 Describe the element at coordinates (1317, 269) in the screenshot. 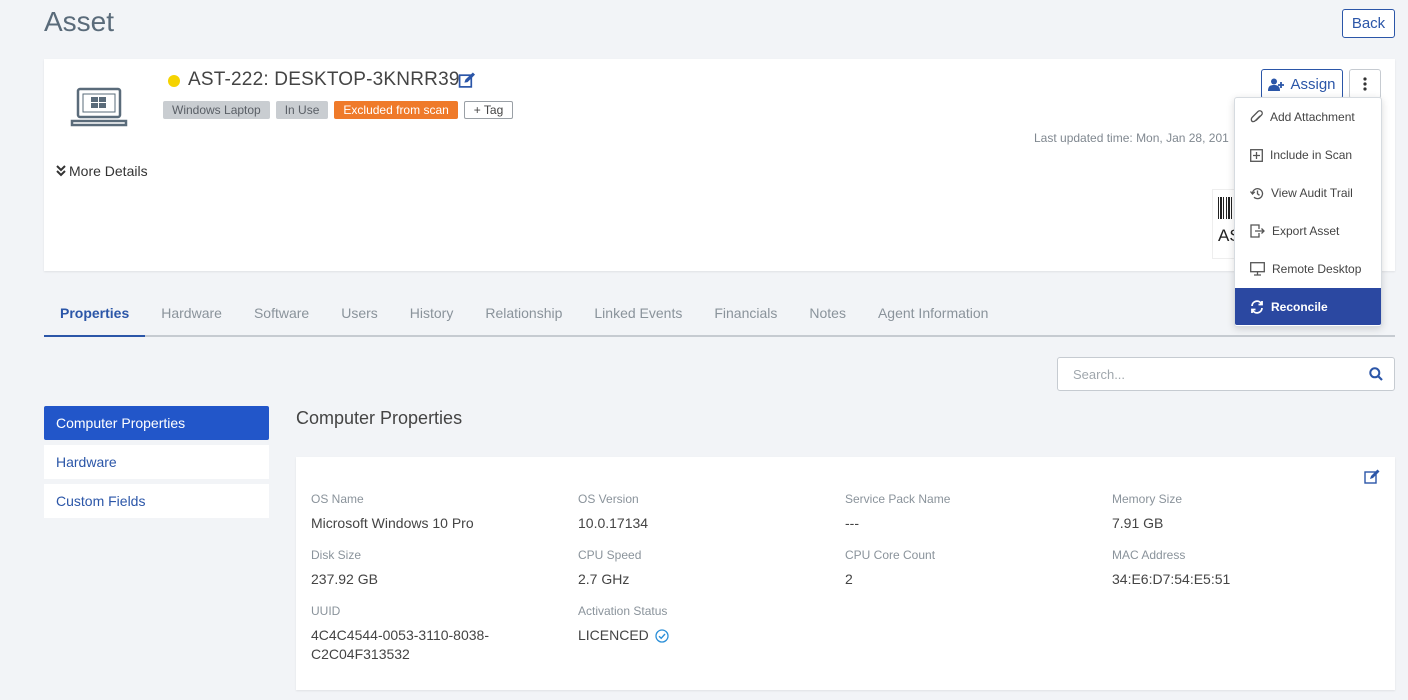

I see `menu-item-label: Remote Desktop` at that location.